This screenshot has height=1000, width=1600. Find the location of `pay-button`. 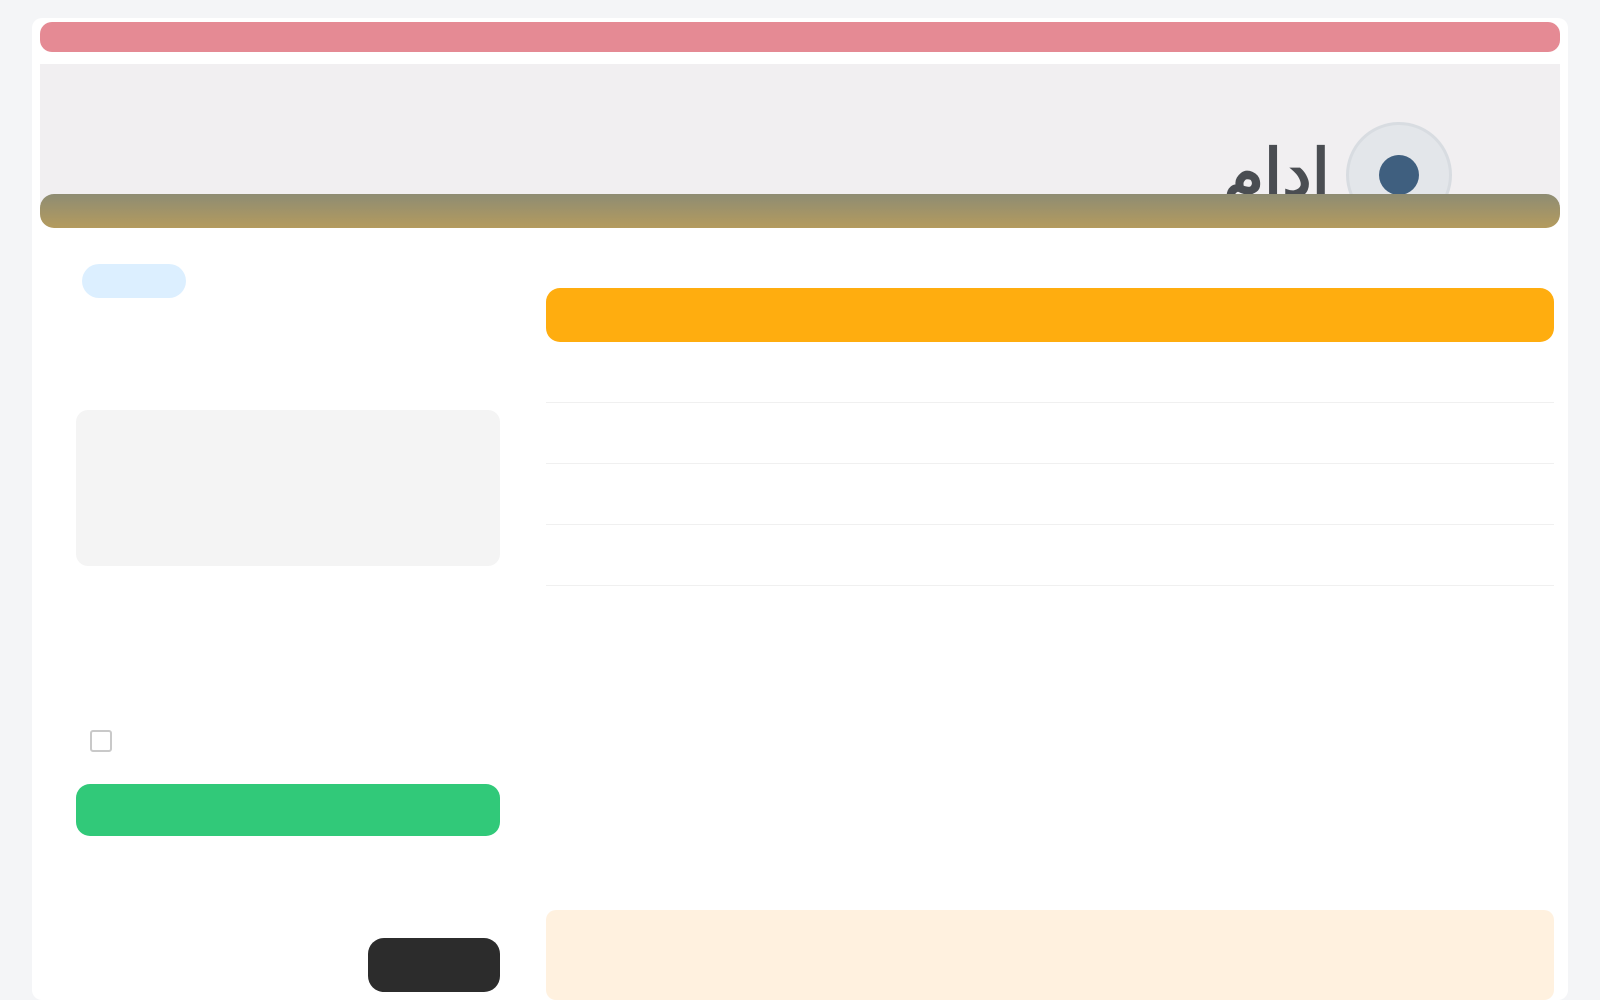

pay-button is located at coordinates (288, 810).